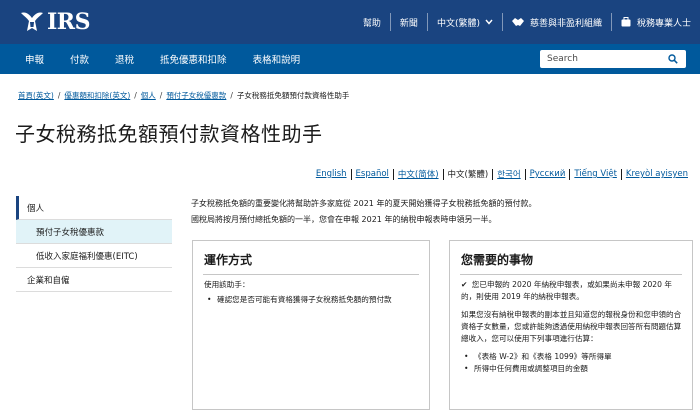 The width and height of the screenshot is (700, 416). Describe the element at coordinates (228, 260) in the screenshot. I see `card-title: 運作方式` at that location.